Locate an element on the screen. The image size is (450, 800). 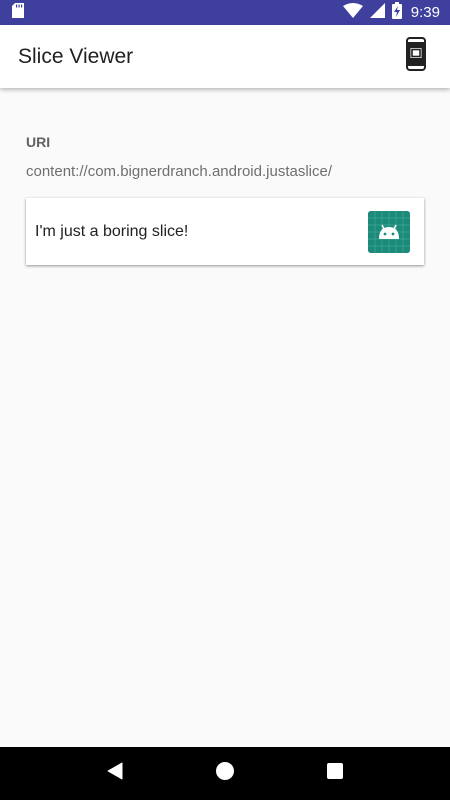
wifi-icon is located at coordinates (352, 12).